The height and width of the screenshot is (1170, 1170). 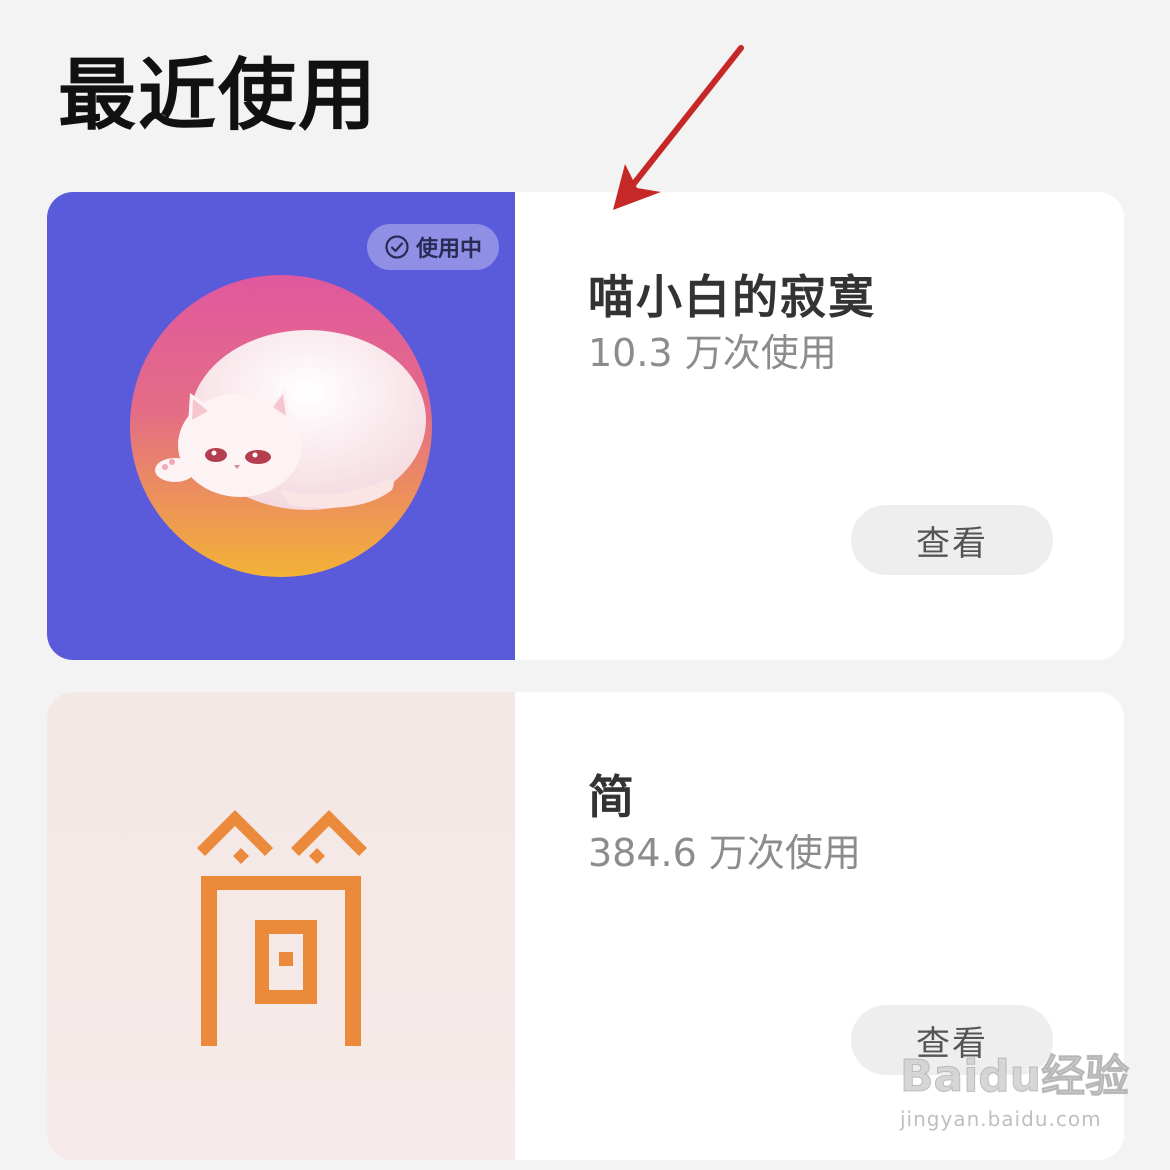 I want to click on theme-name: 简, so click(x=612, y=797).